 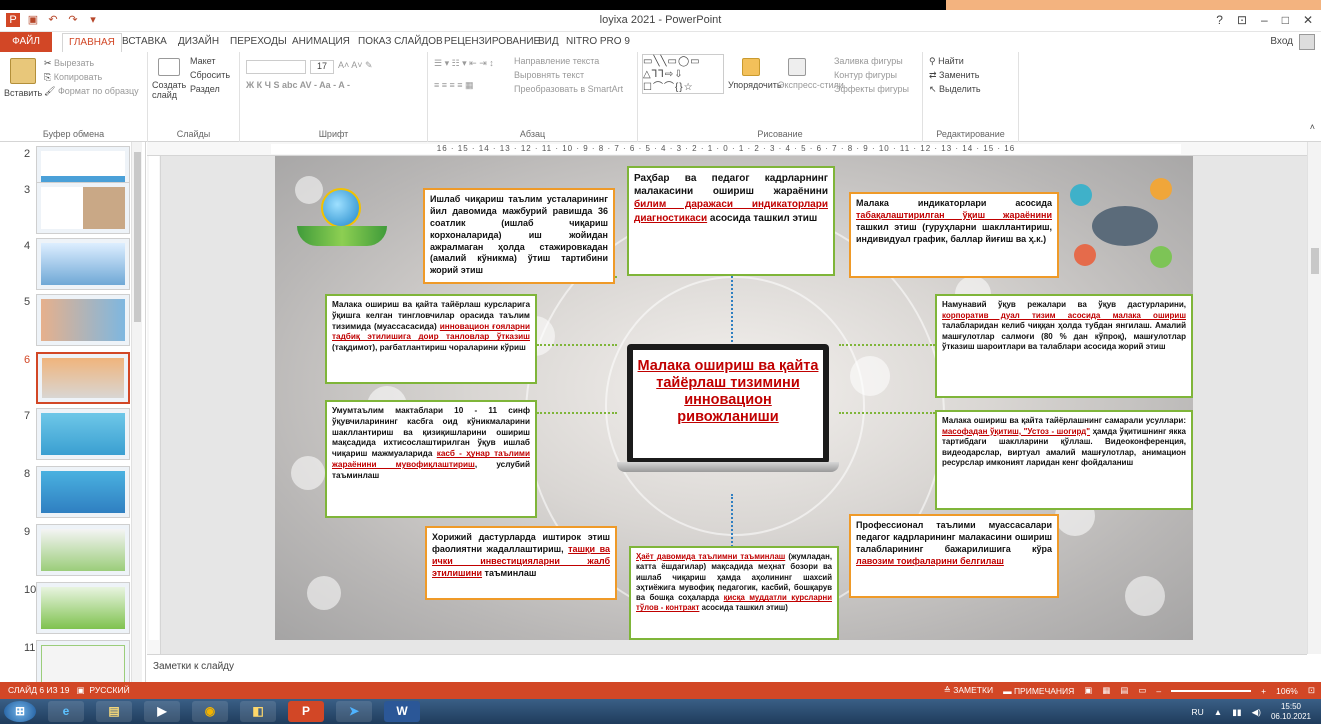 What do you see at coordinates (321, 41) in the screenshot?
I see `tab-animations: АНИМАЦИЯ` at bounding box center [321, 41].